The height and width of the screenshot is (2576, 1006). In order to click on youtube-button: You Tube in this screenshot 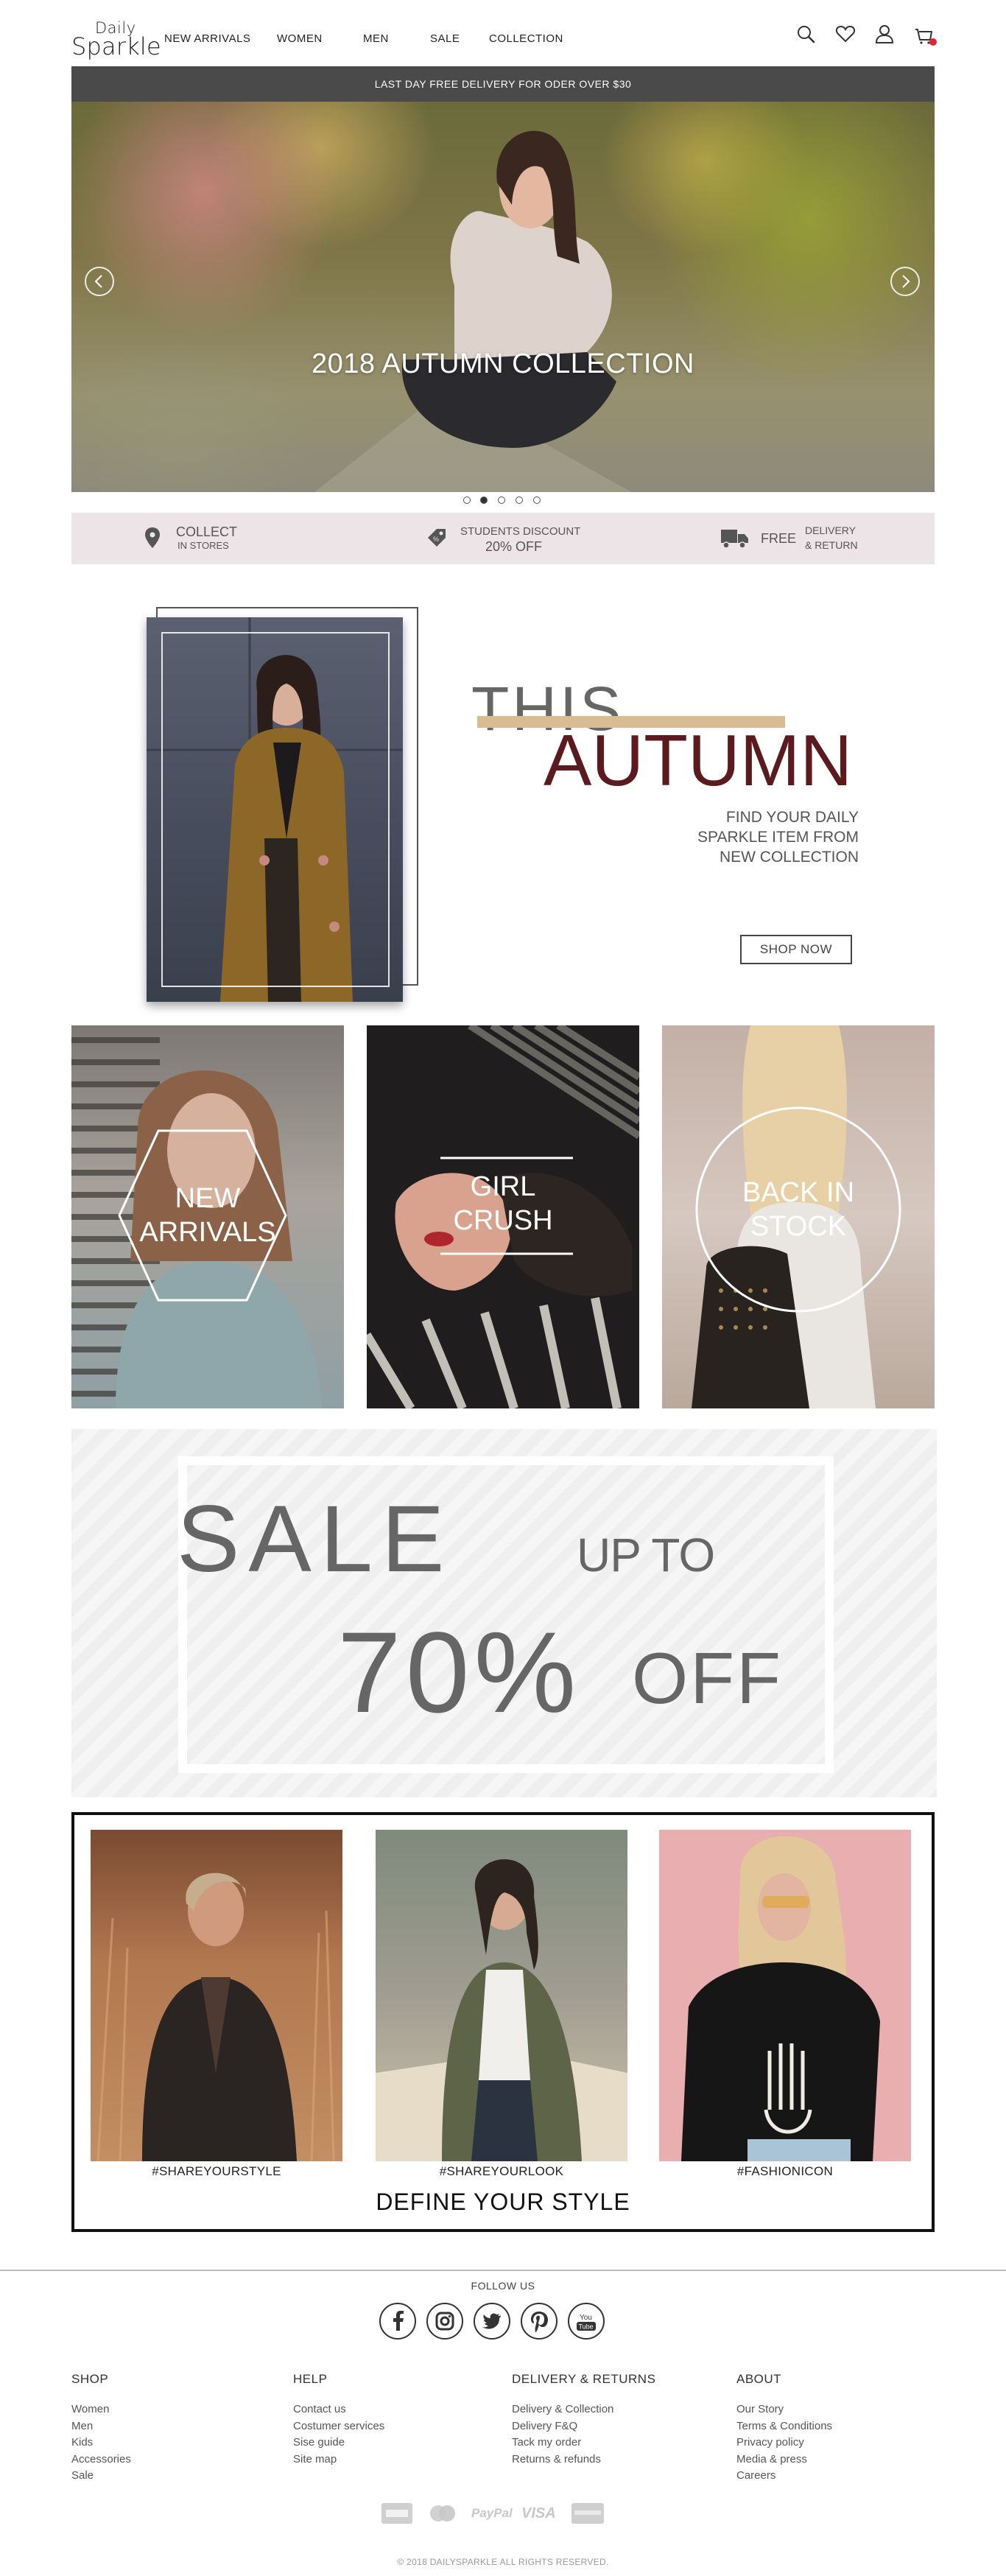, I will do `click(586, 2321)`.